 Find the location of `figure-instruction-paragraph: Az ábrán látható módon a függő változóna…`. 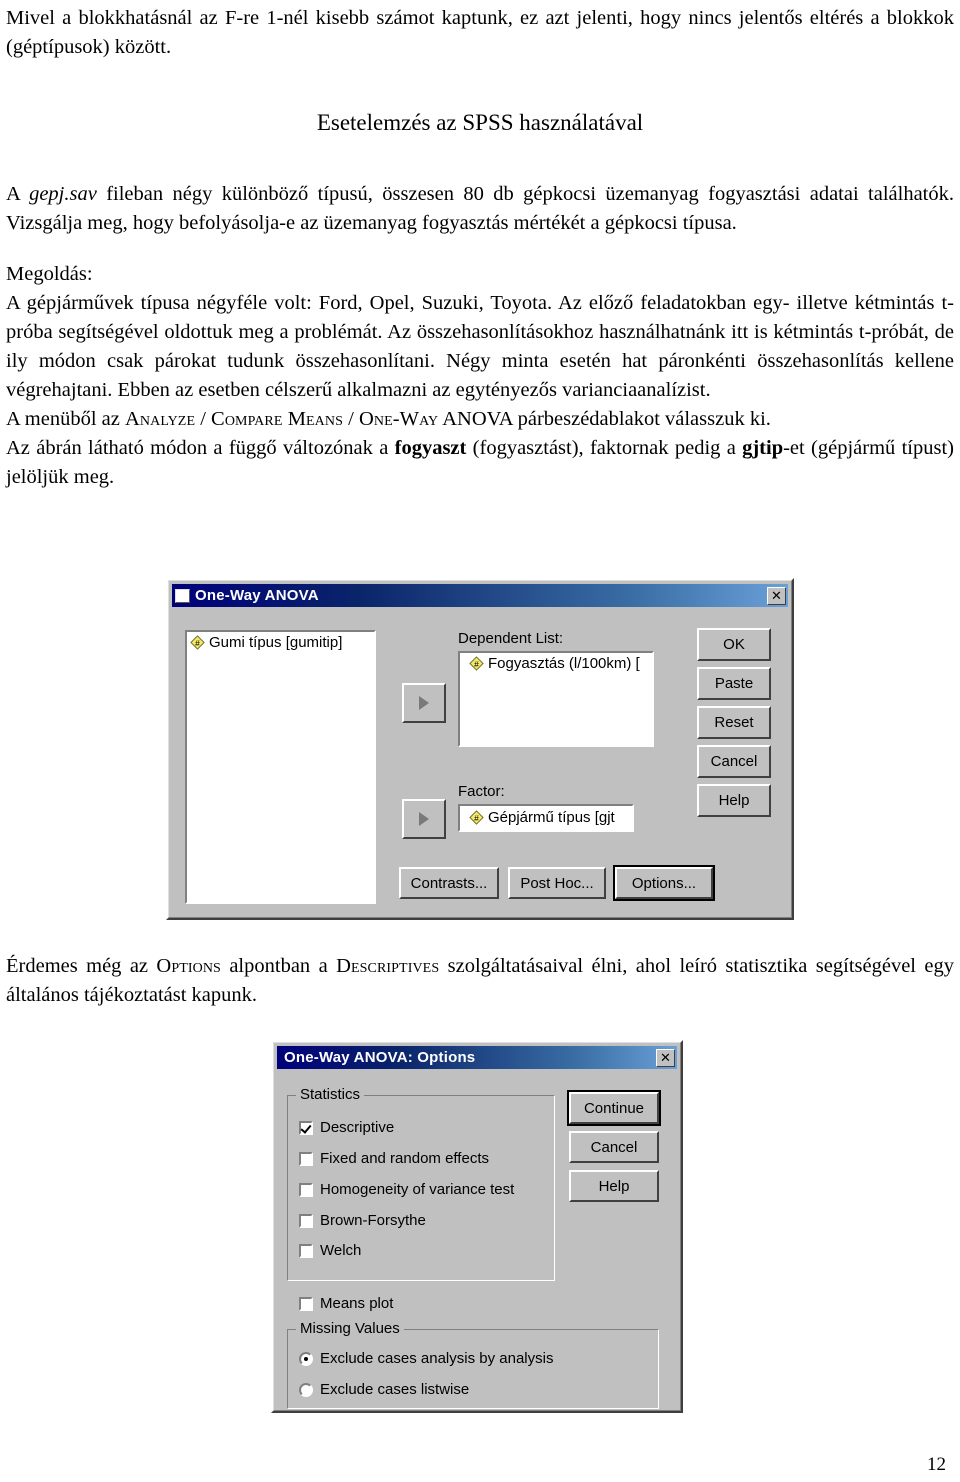

figure-instruction-paragraph: Az ábrán látható módon a függő változóna… is located at coordinates (480, 463).